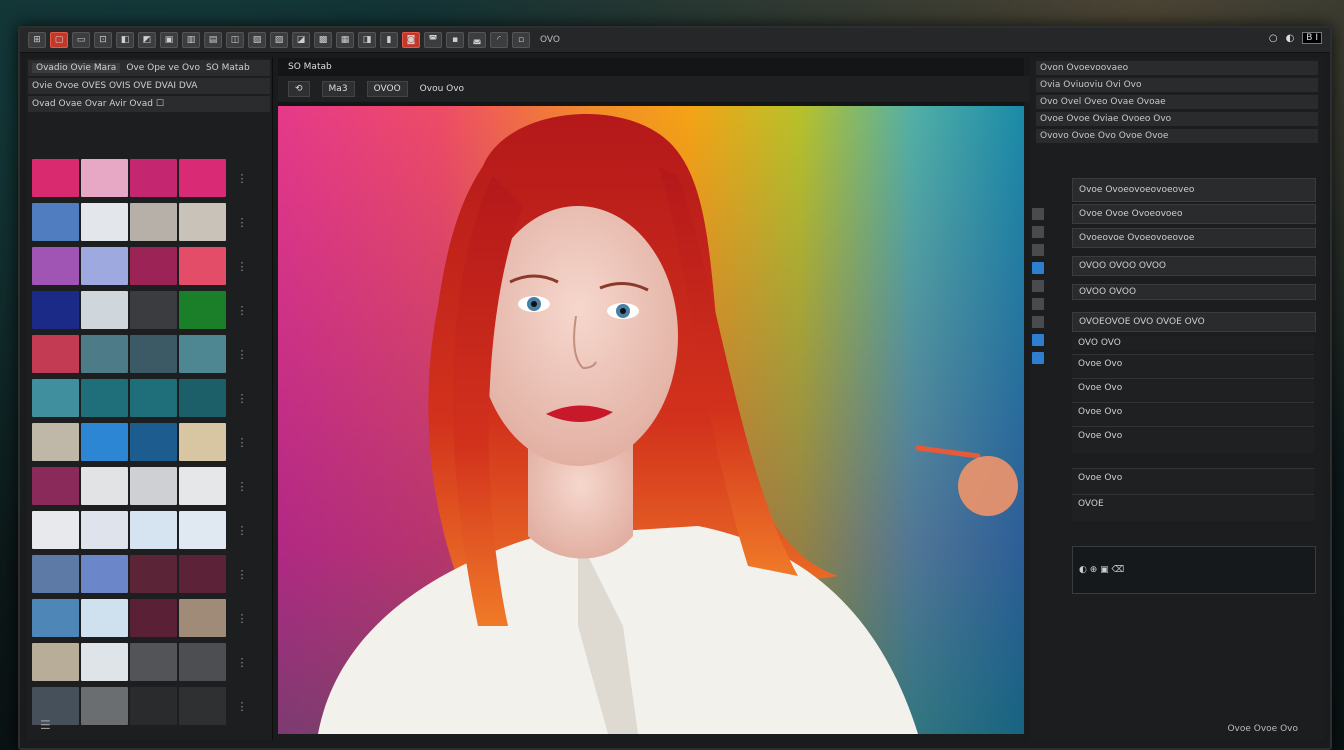  I want to click on tool-button-20: ▪, so click(455, 40).